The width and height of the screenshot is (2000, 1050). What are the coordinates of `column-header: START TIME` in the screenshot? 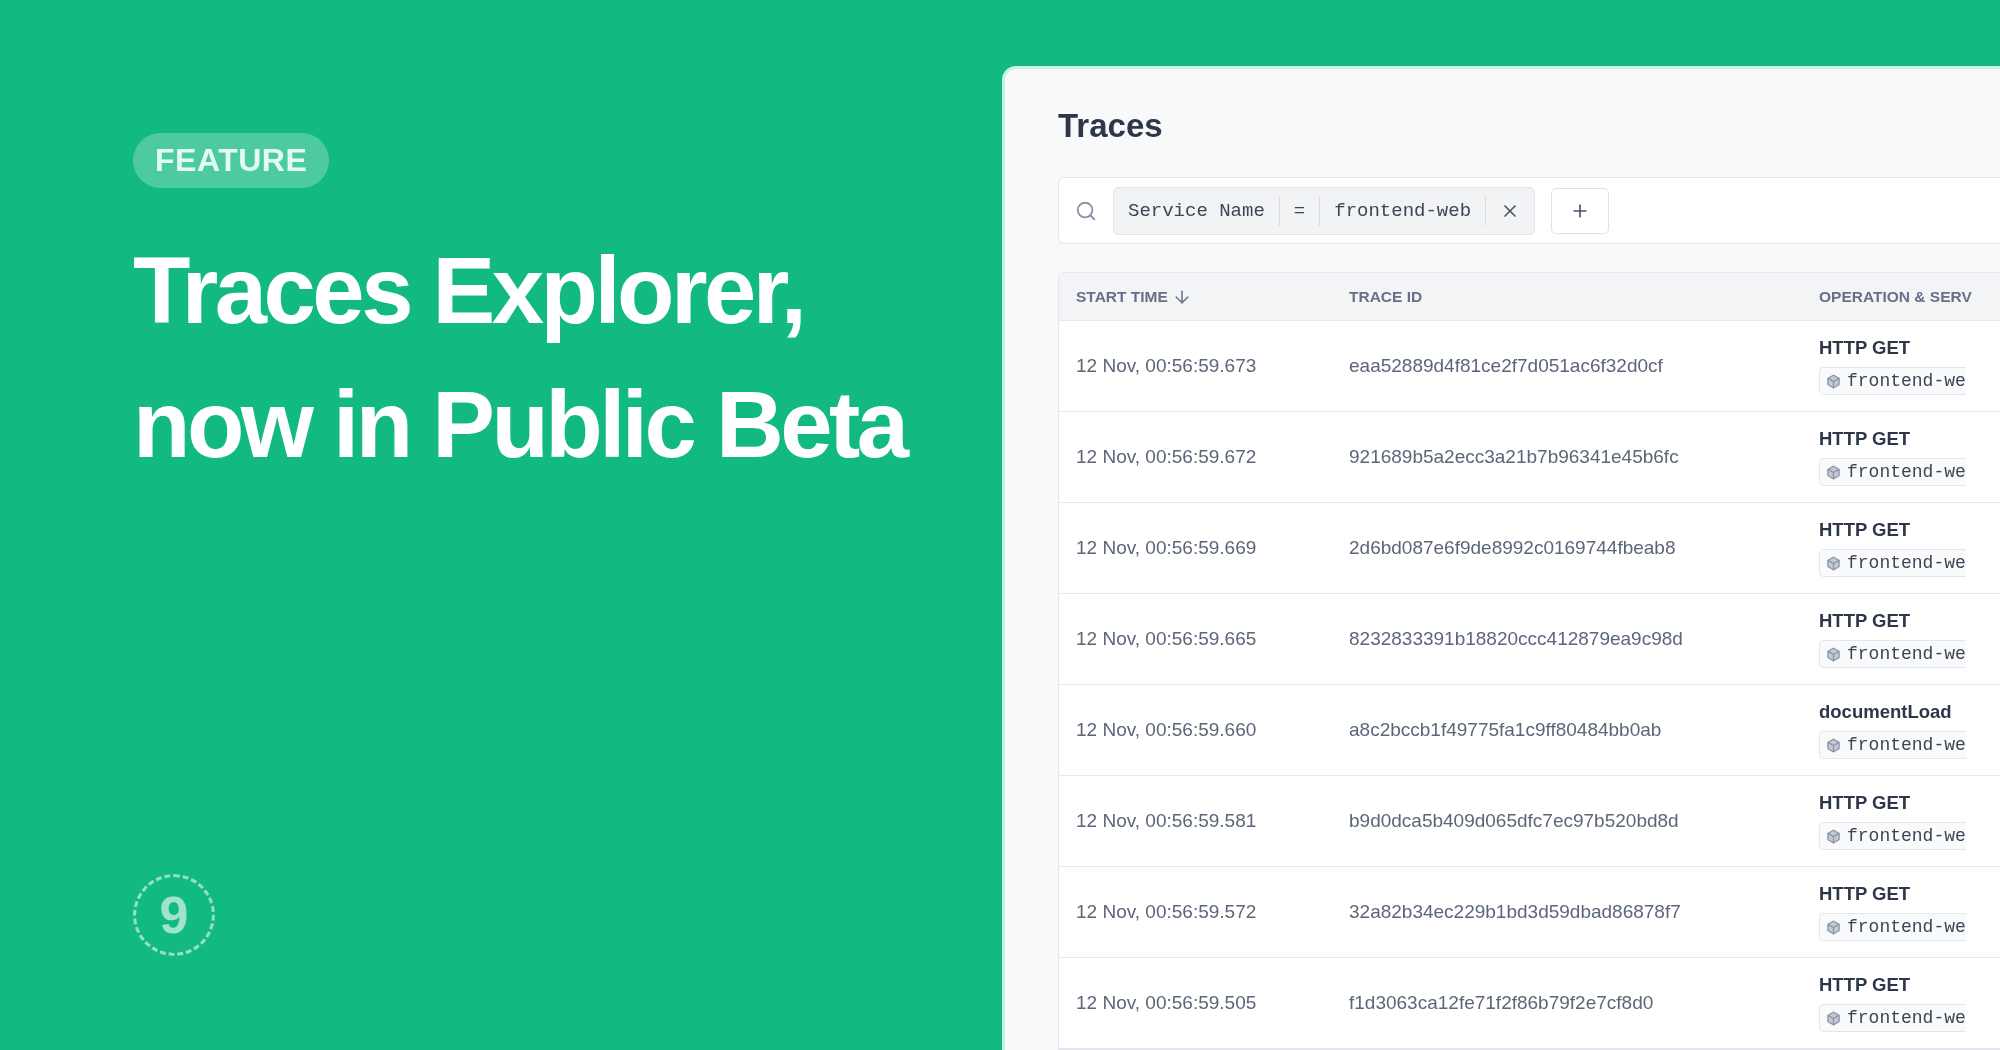 It's located at (1204, 296).